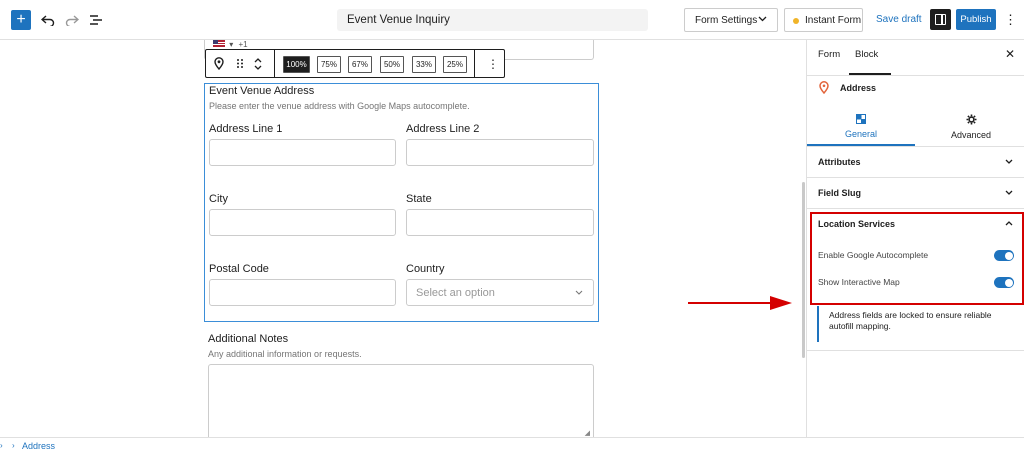  I want to click on attributes-section-toggle: Attributes, so click(839, 162).